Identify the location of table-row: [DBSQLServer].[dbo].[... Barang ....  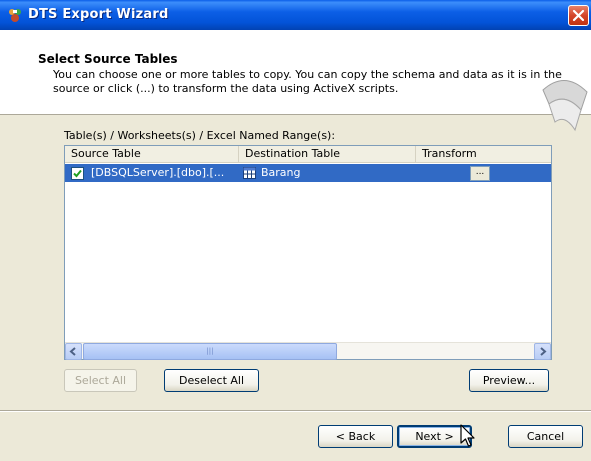
(308, 173).